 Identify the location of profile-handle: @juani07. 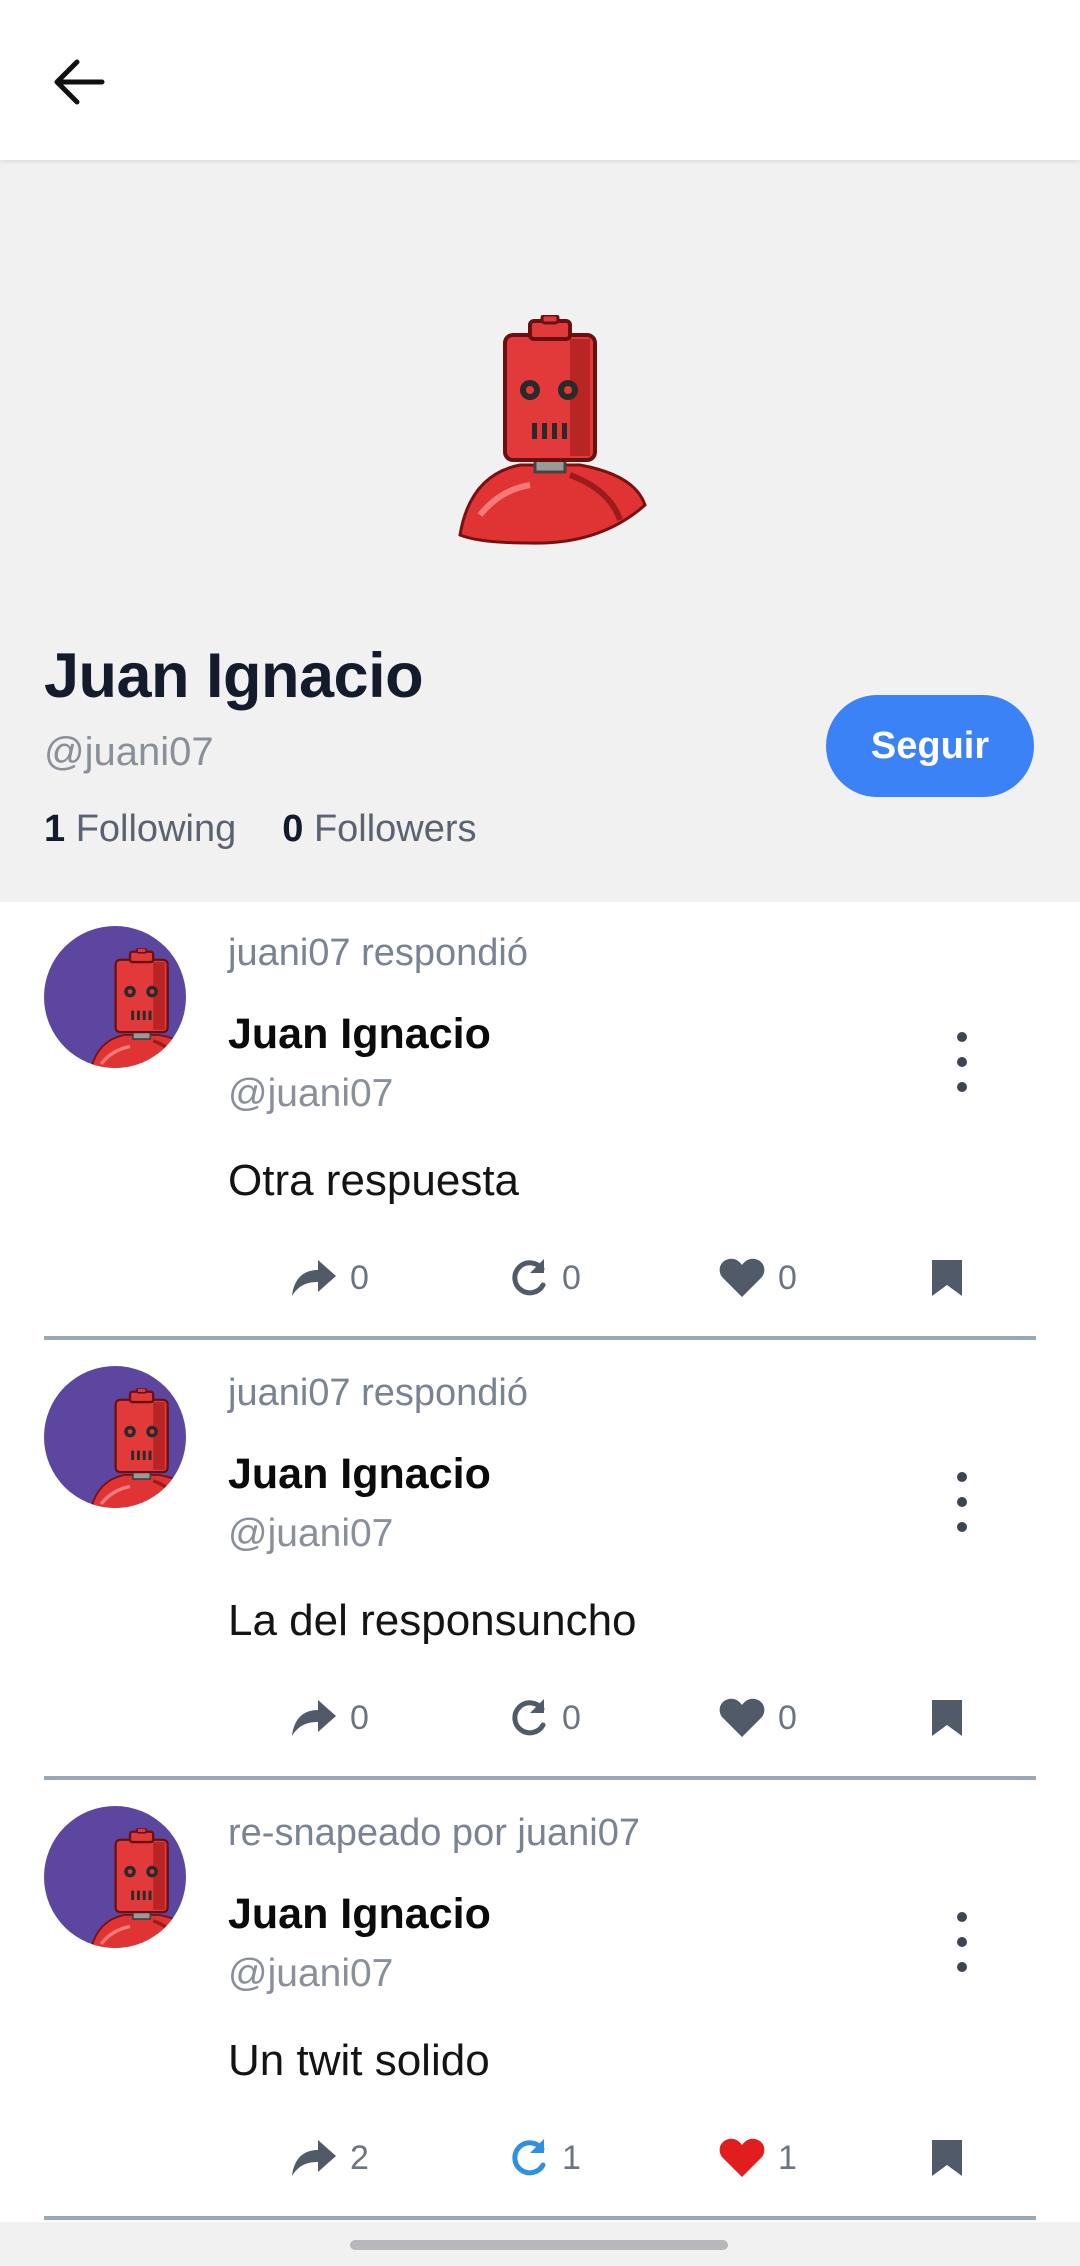
(129, 752).